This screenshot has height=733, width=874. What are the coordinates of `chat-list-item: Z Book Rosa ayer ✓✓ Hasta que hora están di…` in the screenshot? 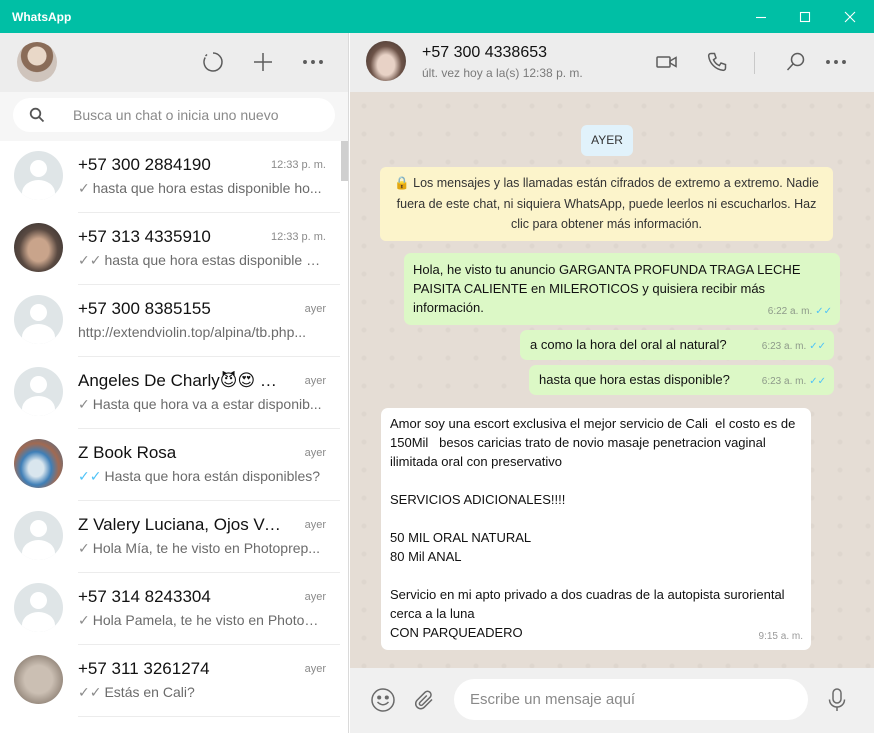 It's located at (170, 465).